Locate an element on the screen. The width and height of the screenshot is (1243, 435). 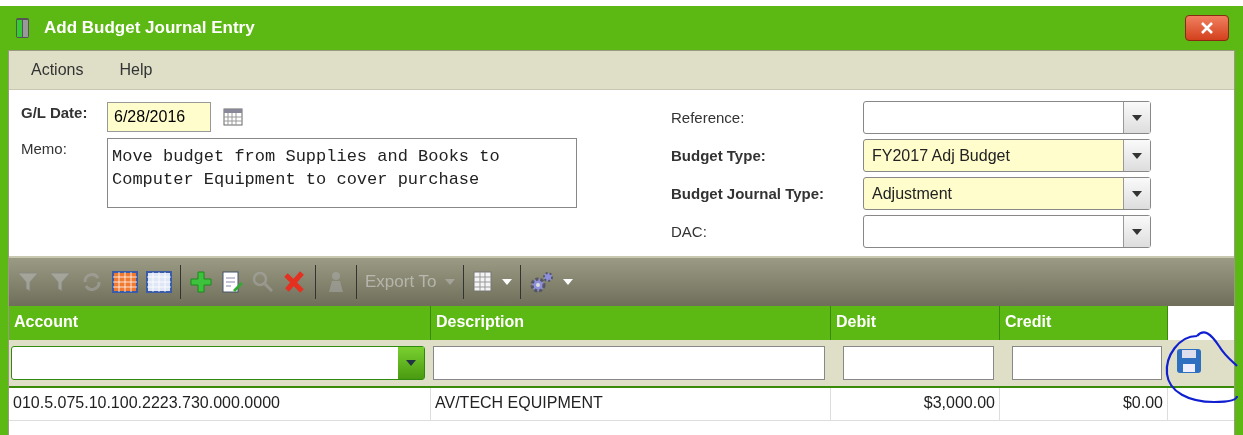
field-label: G/L Date: is located at coordinates (55, 112).